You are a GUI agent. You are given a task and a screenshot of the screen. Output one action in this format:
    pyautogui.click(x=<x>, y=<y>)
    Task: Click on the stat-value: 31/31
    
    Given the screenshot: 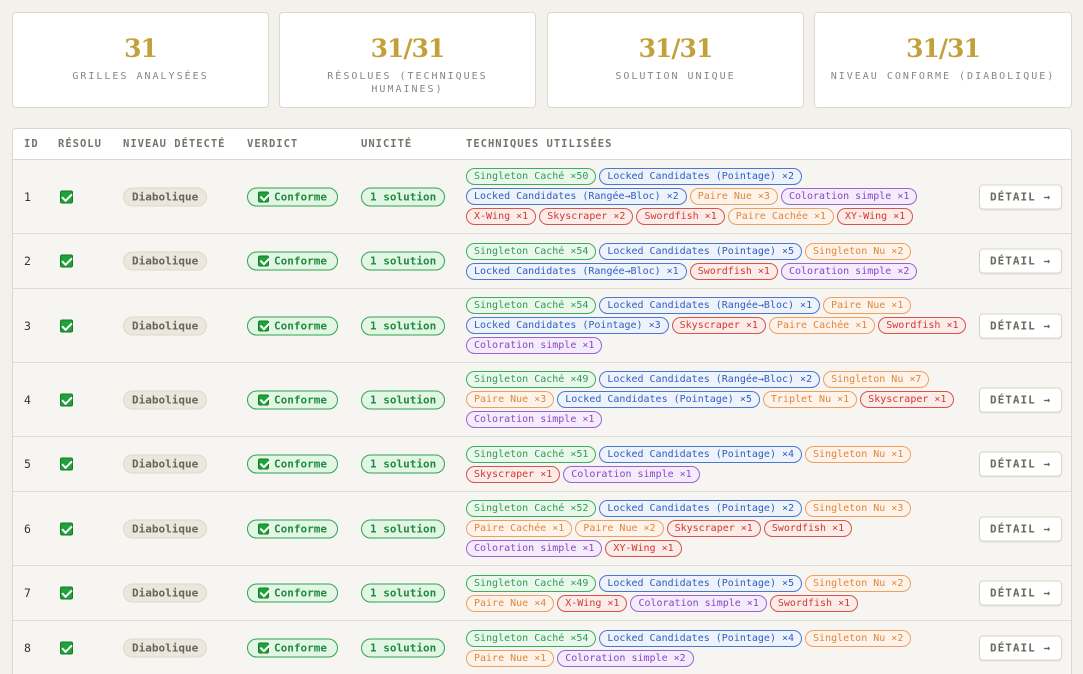 What is the action you would take?
    pyautogui.click(x=943, y=48)
    